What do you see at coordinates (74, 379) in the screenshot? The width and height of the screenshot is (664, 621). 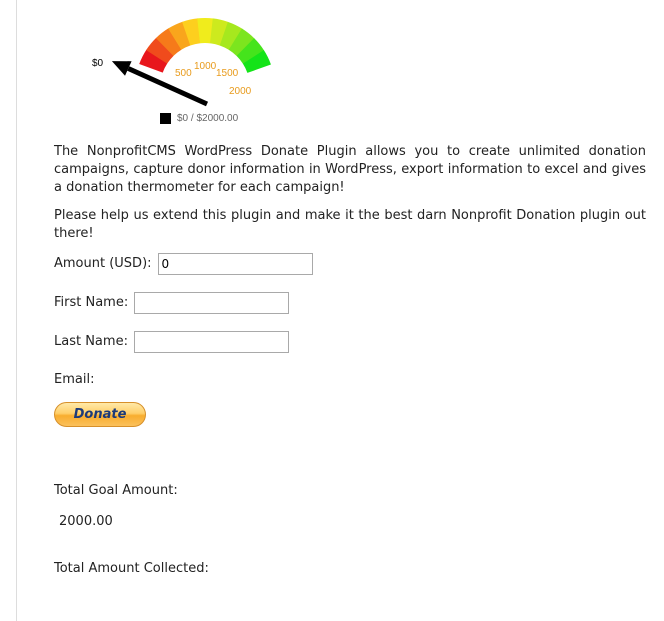 I see `email-label: Email:` at bounding box center [74, 379].